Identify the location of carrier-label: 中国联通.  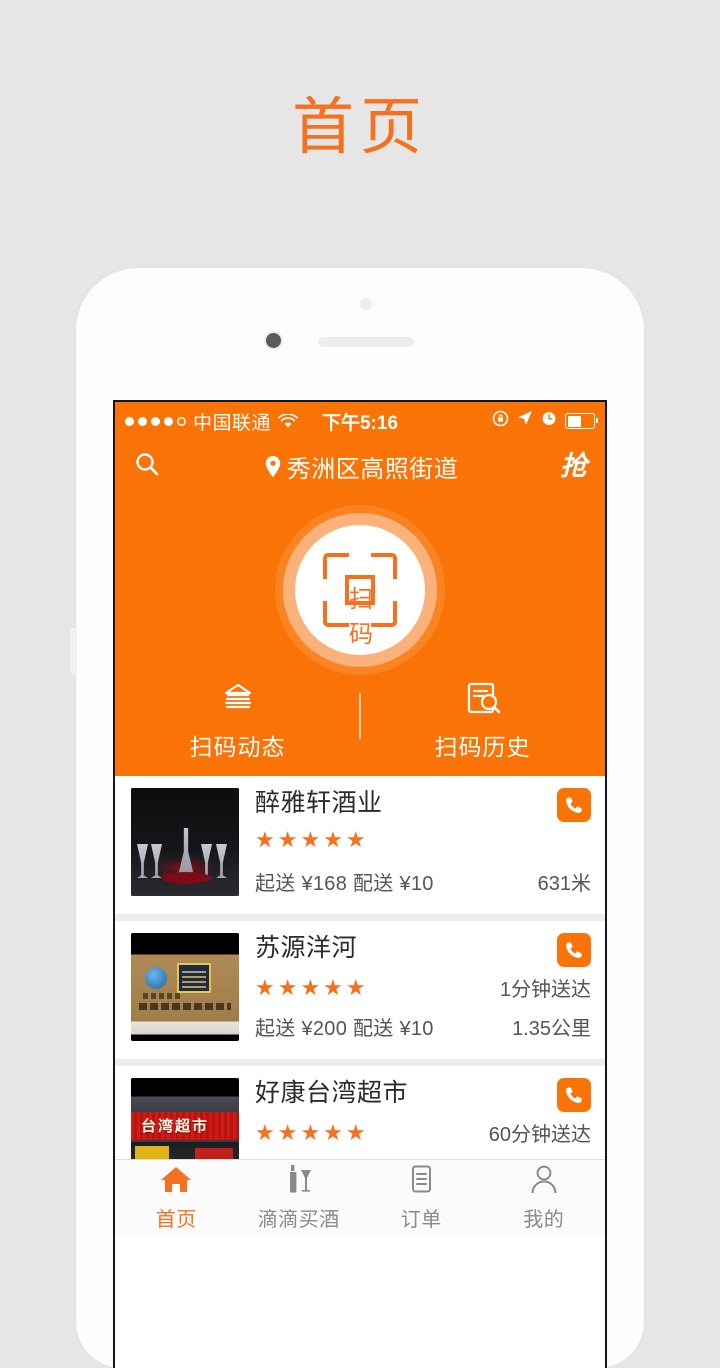
(232, 423).